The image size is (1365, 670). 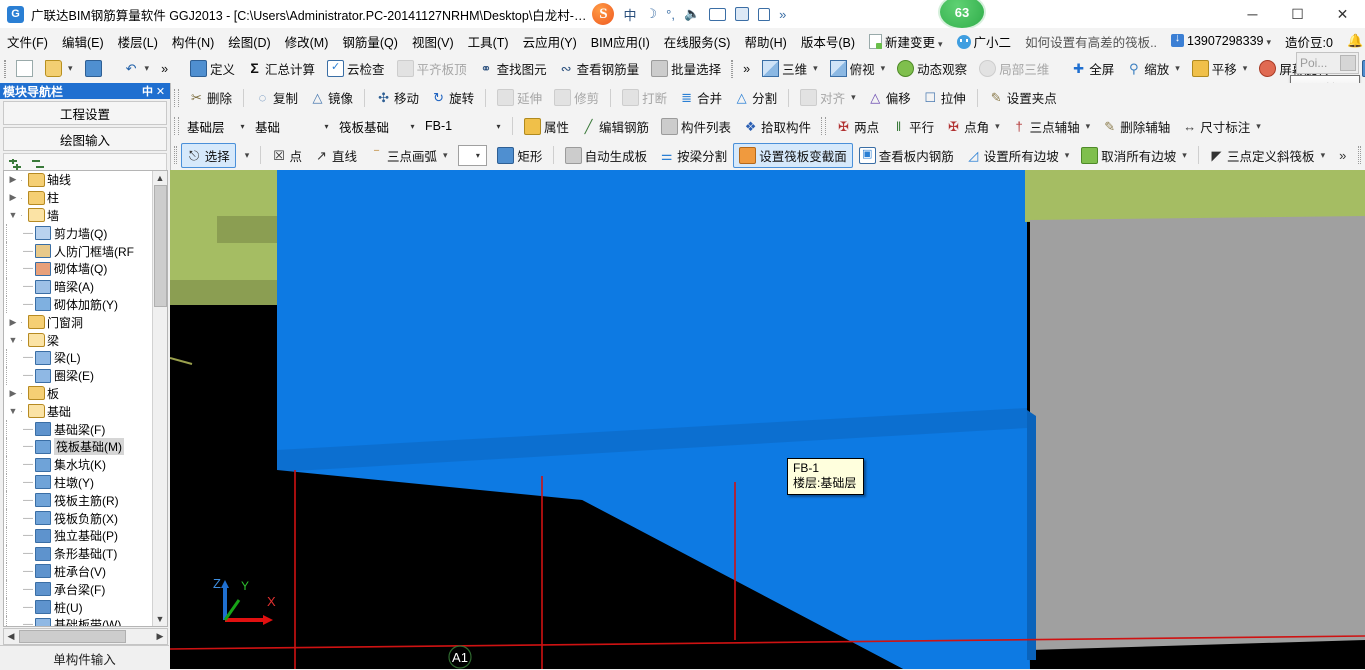 What do you see at coordinates (13, 215) in the screenshot?
I see `tree-collapse-icon: ▼` at bounding box center [13, 215].